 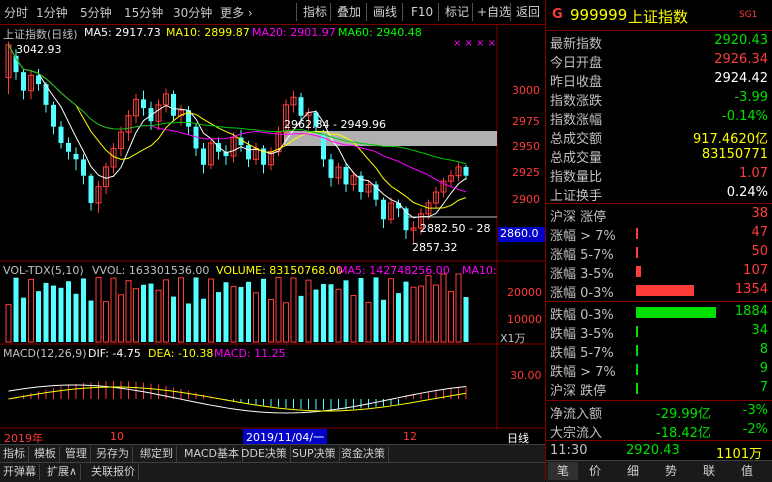 What do you see at coordinates (157, 454) in the screenshot?
I see `tab-bind-to: 绑定到` at bounding box center [157, 454].